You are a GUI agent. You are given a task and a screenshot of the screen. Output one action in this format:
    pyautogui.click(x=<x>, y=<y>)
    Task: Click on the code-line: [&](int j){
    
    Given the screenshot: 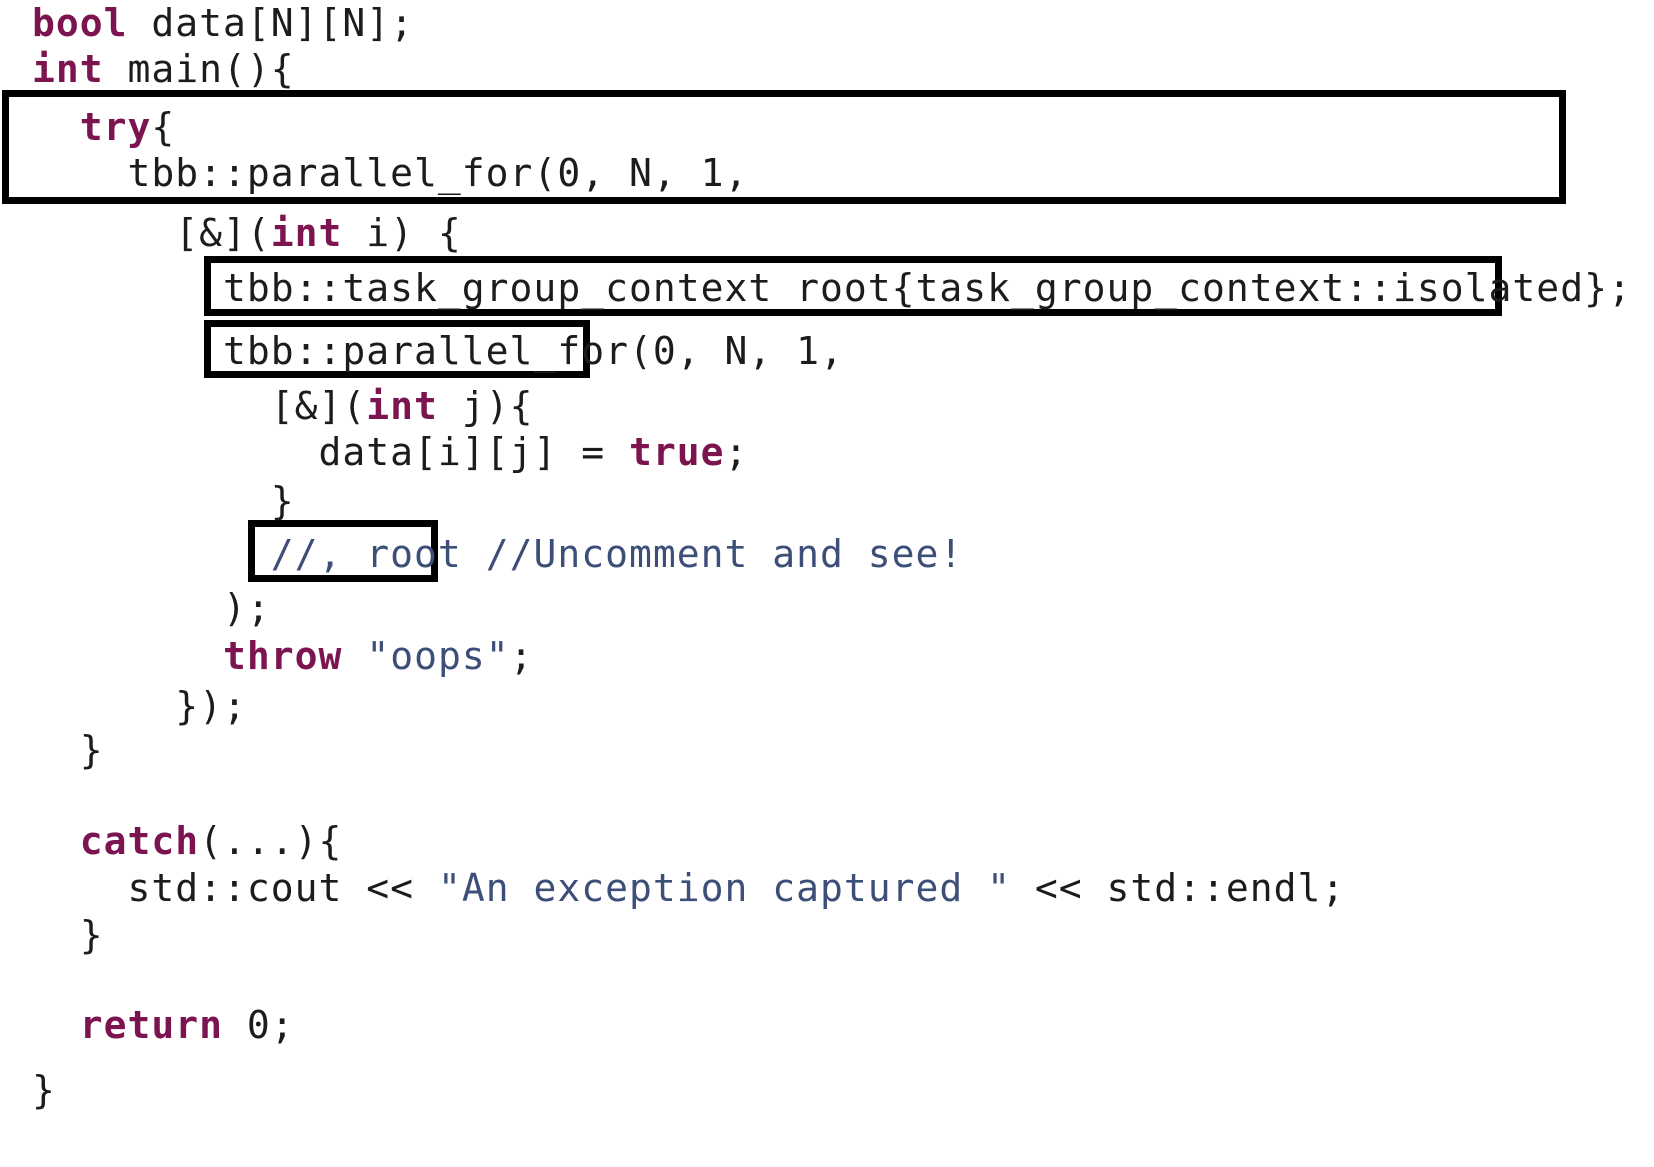 What is the action you would take?
    pyautogui.click(x=282, y=406)
    